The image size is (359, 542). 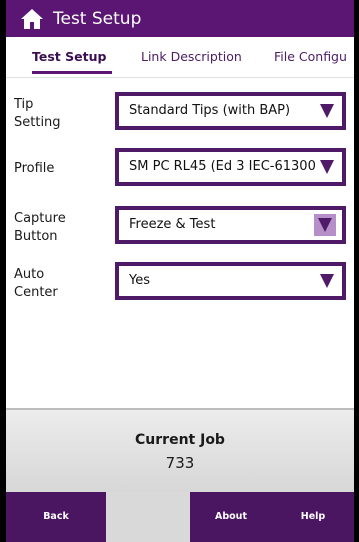 I want to click on tip-setting-dropdown: Standard Tips (with BAP), so click(x=230, y=111).